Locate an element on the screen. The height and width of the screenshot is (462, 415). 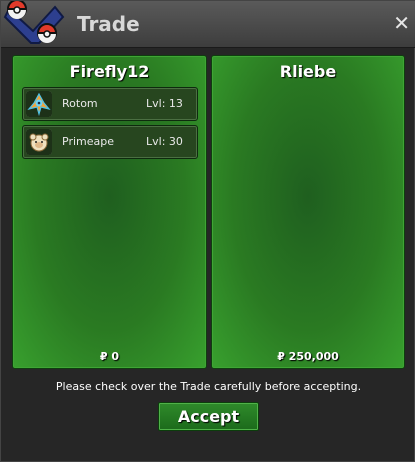
rotom-icon is located at coordinates (39, 104).